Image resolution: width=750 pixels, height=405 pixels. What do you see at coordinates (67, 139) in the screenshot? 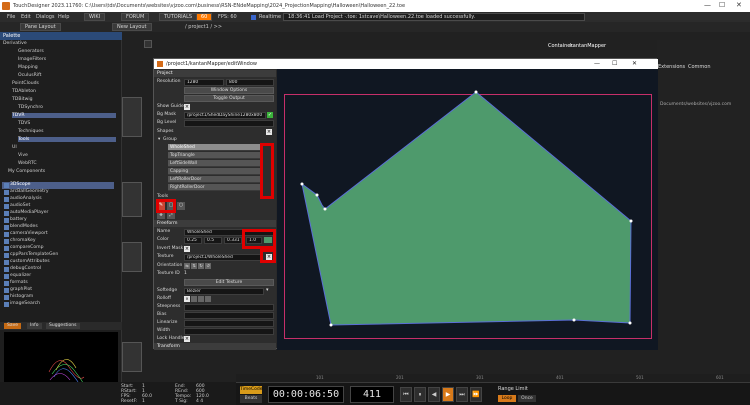
I see `tree-item-tools: Tools` at bounding box center [67, 139].